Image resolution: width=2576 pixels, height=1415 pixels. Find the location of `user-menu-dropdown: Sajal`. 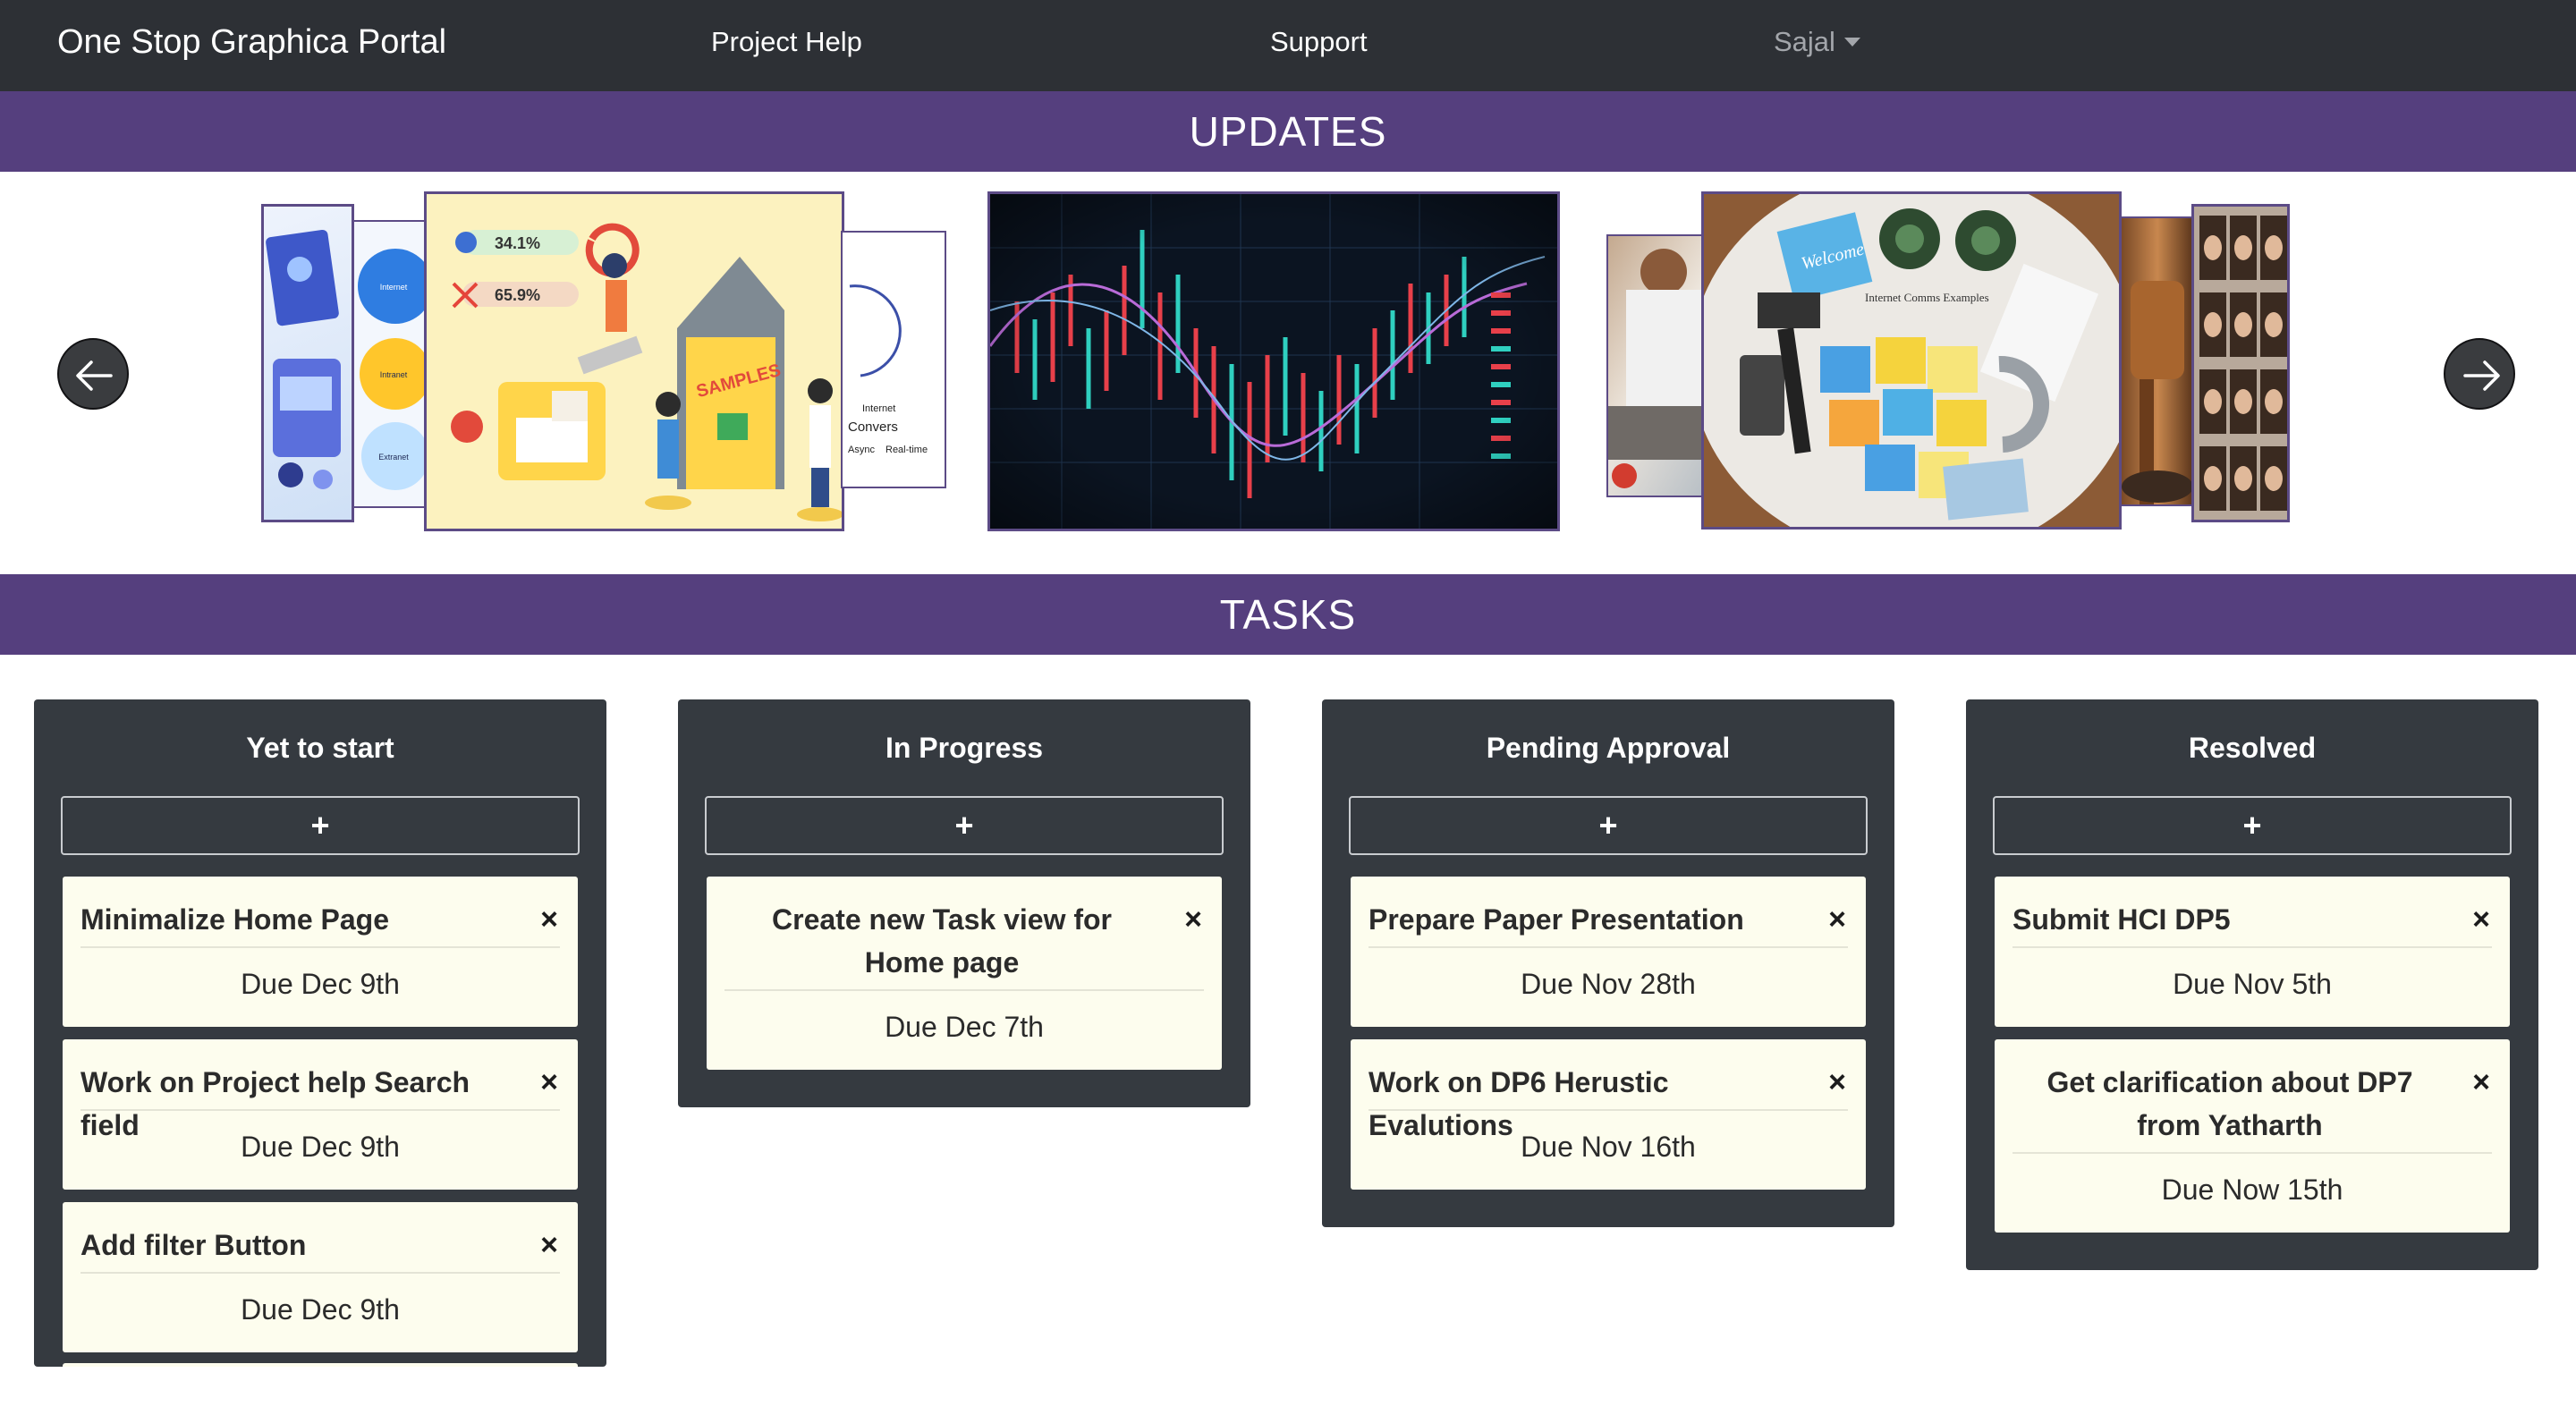

user-menu-dropdown: Sajal is located at coordinates (1817, 42).